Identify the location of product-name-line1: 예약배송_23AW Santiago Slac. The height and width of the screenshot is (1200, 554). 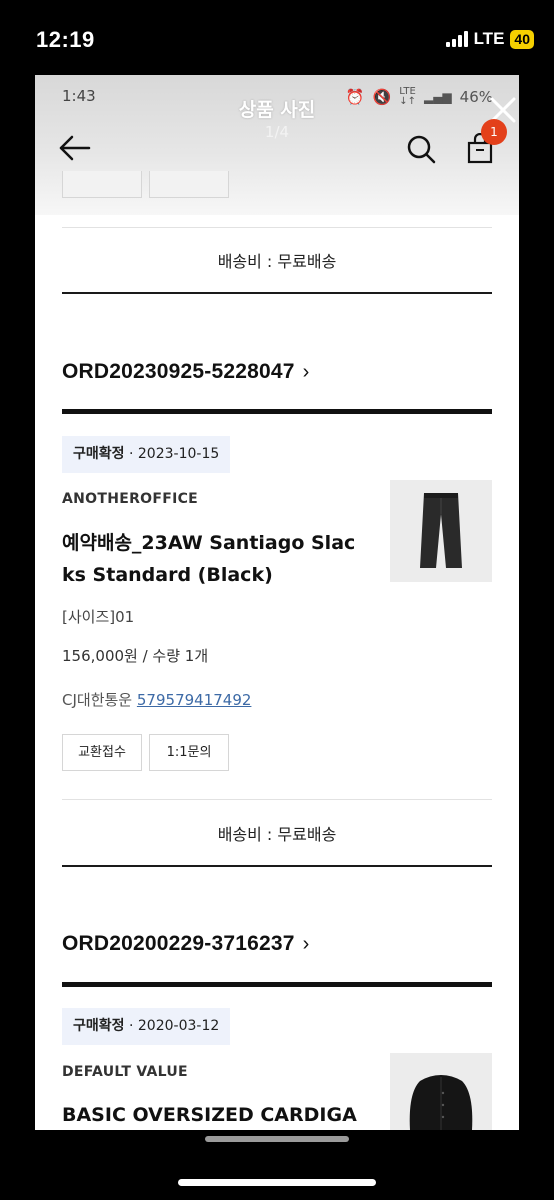
(209, 543).